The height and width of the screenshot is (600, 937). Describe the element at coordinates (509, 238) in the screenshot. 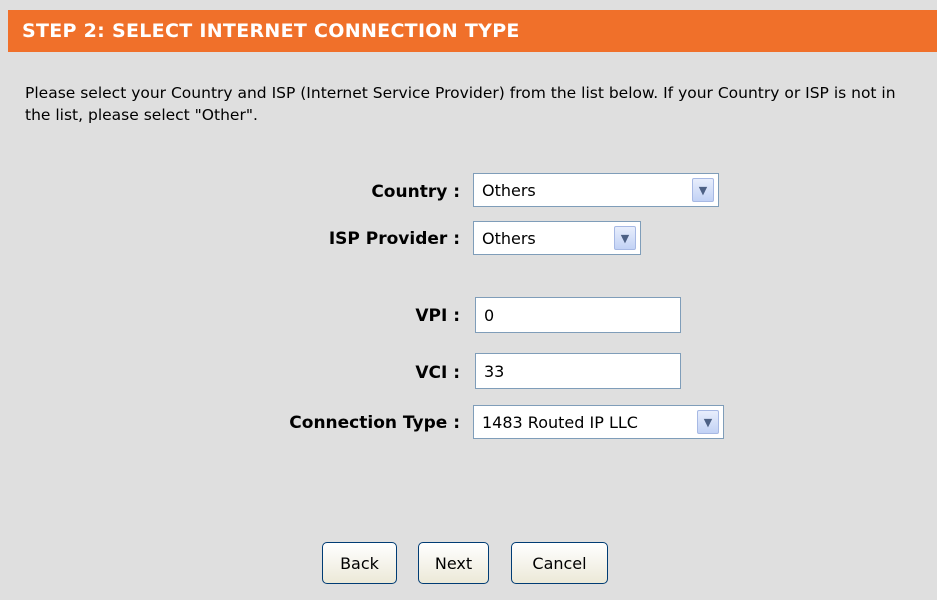

I see `isp-provider-select-value: Others` at that location.